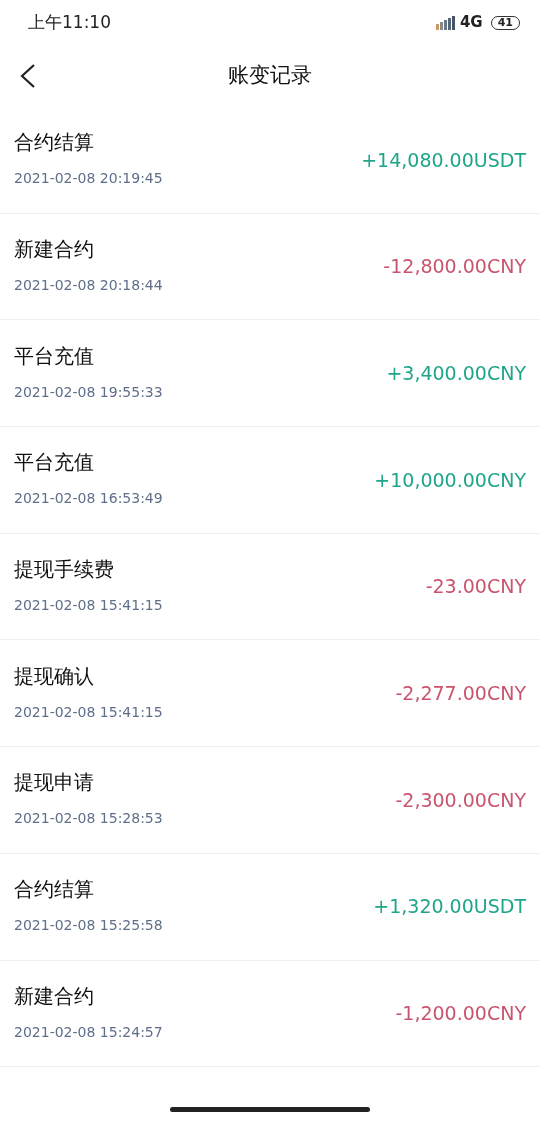 The image size is (540, 1124). What do you see at coordinates (69, 22) in the screenshot?
I see `status-time: 上午11:10` at bounding box center [69, 22].